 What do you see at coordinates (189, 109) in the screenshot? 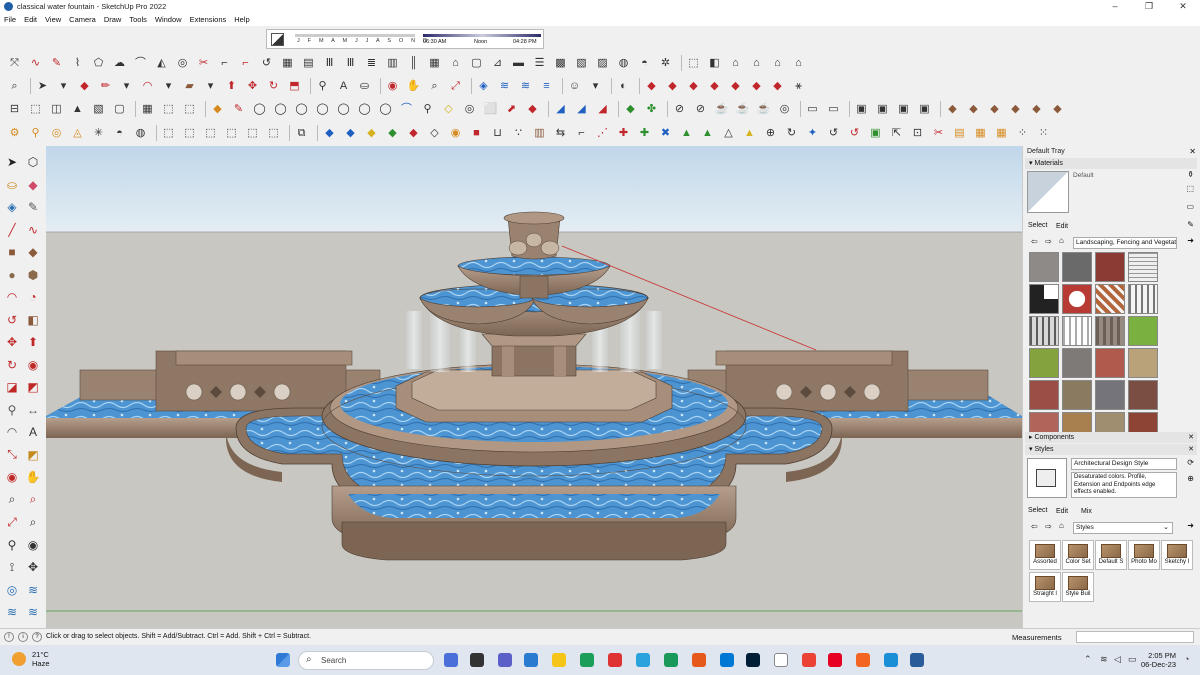
I see `scale-icon: ⬚` at bounding box center [189, 109].